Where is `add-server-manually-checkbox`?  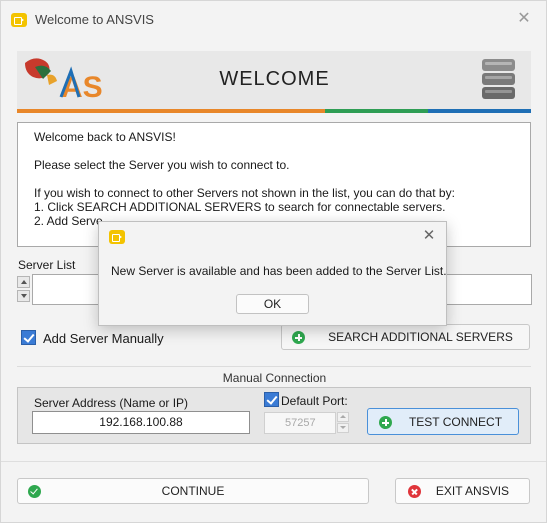
add-server-manually-checkbox is located at coordinates (28, 337).